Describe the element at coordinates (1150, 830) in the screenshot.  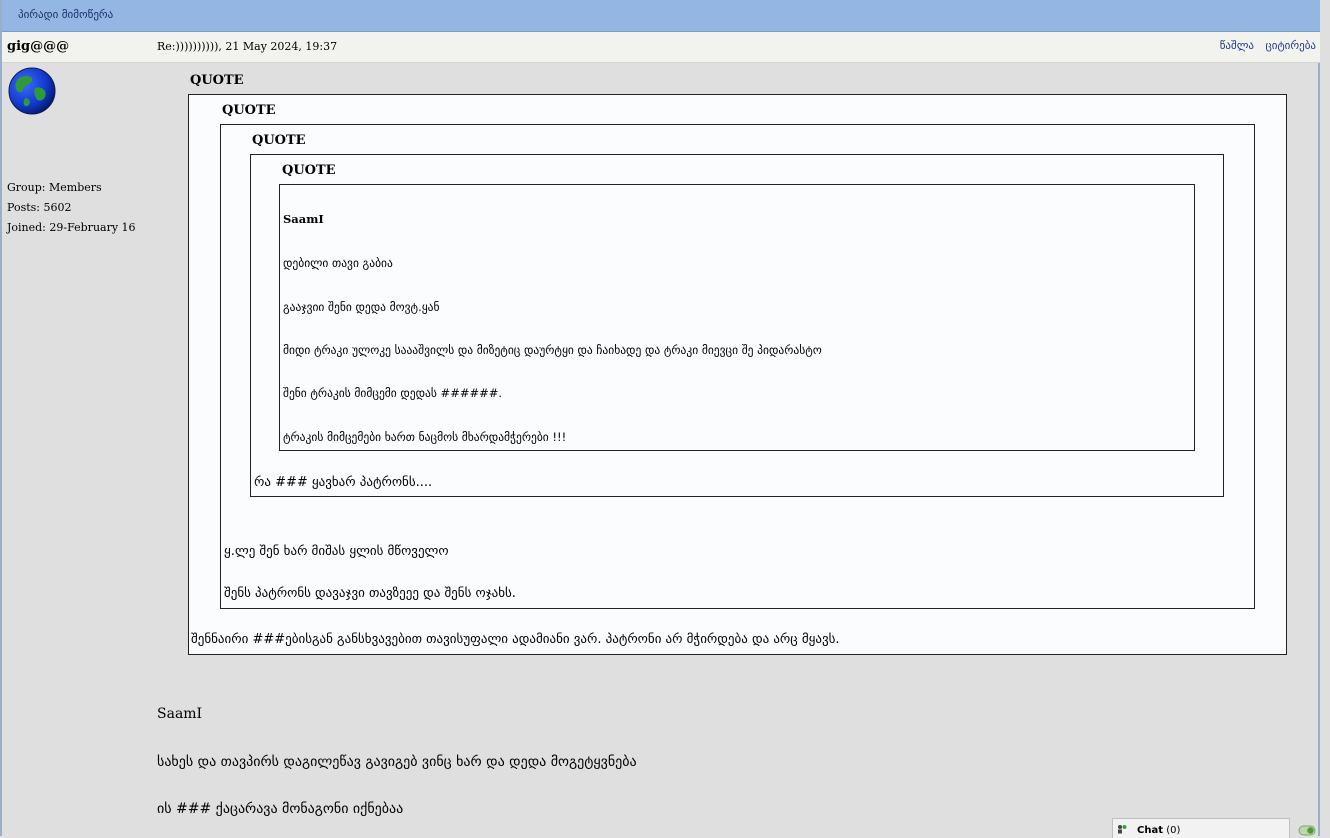
I see `chat-title: Chat` at that location.